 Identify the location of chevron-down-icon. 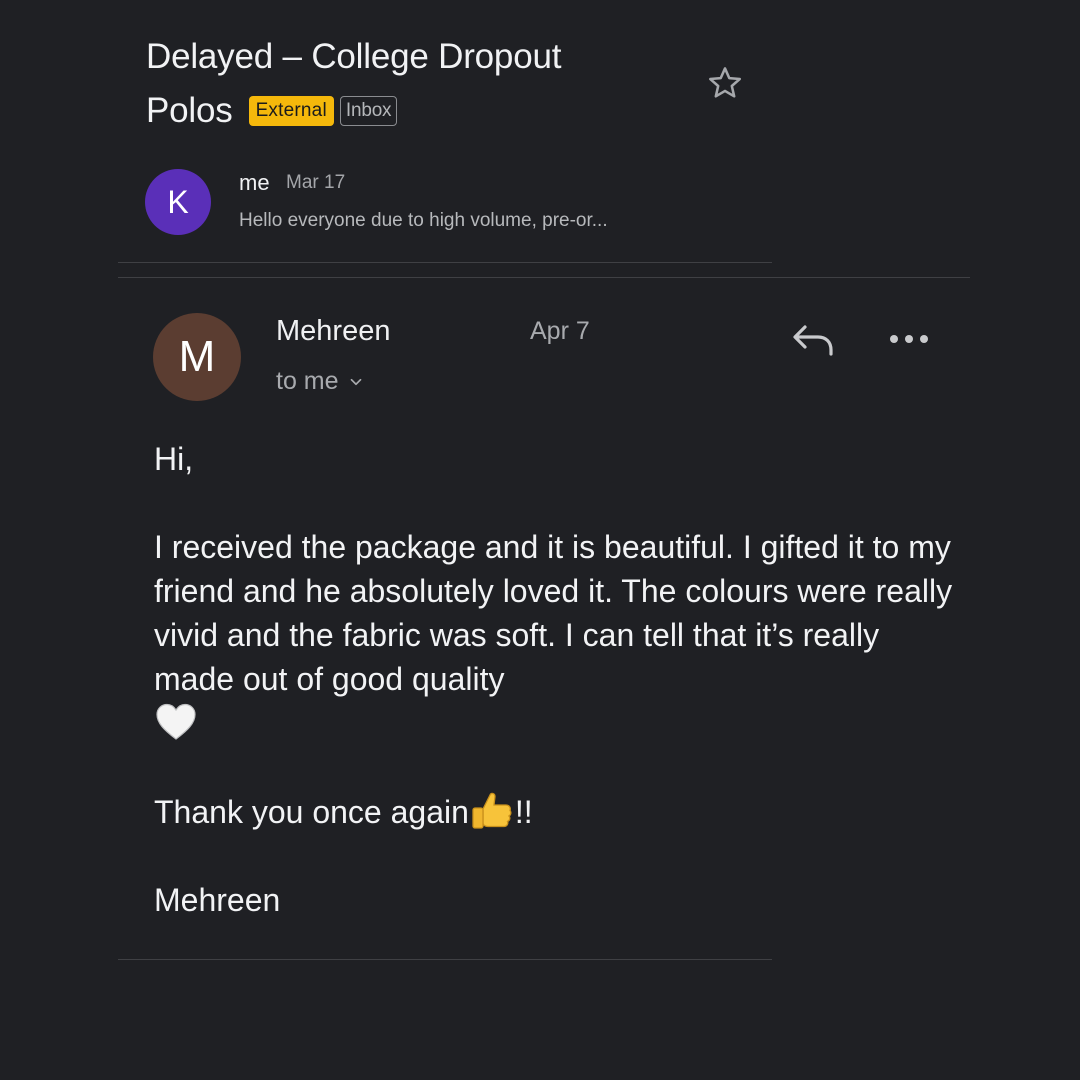
(355, 381).